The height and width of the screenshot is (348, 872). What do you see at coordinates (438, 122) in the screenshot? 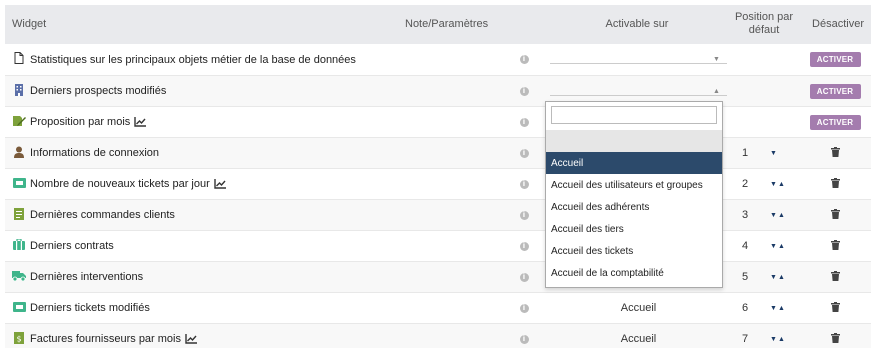
I see `table-row: Proposition par mois i ACTIVER` at bounding box center [438, 122].